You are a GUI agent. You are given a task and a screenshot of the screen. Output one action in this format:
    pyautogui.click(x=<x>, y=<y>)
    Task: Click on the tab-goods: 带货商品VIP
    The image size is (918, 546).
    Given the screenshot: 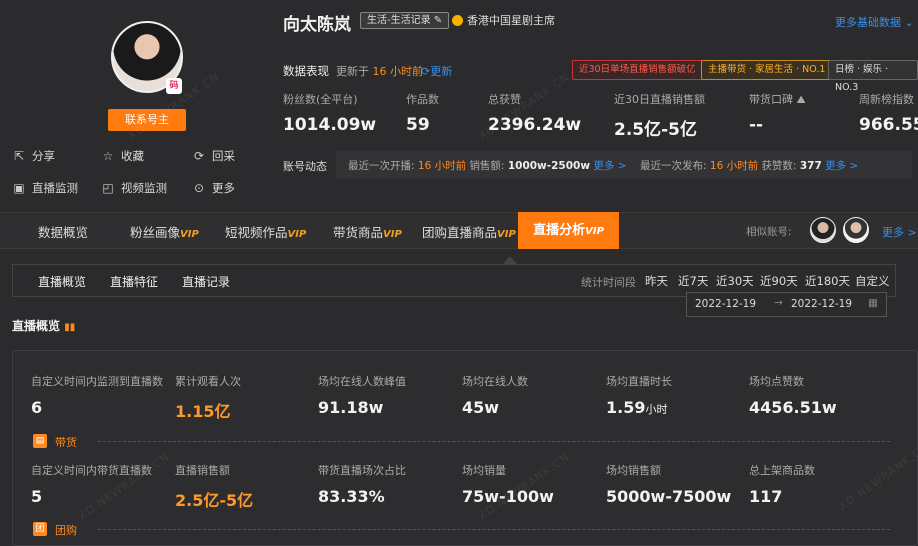 What is the action you would take?
    pyautogui.click(x=367, y=231)
    